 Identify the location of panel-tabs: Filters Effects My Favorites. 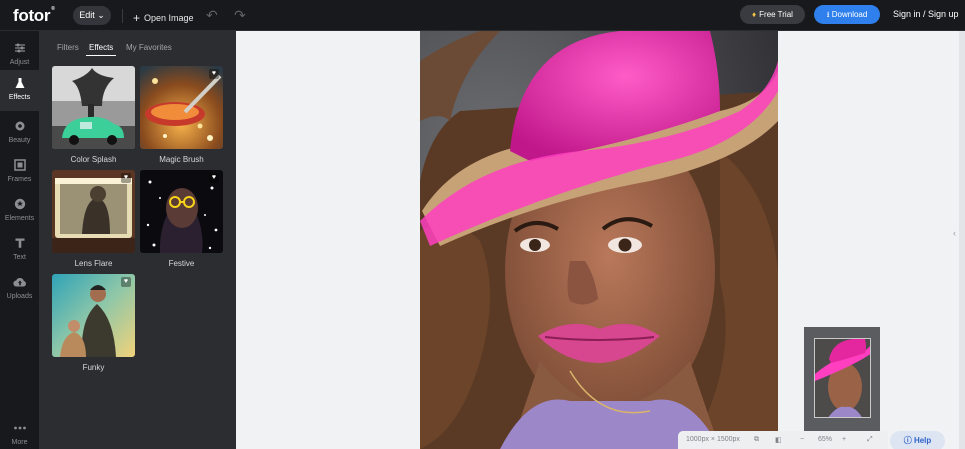
(137, 44).